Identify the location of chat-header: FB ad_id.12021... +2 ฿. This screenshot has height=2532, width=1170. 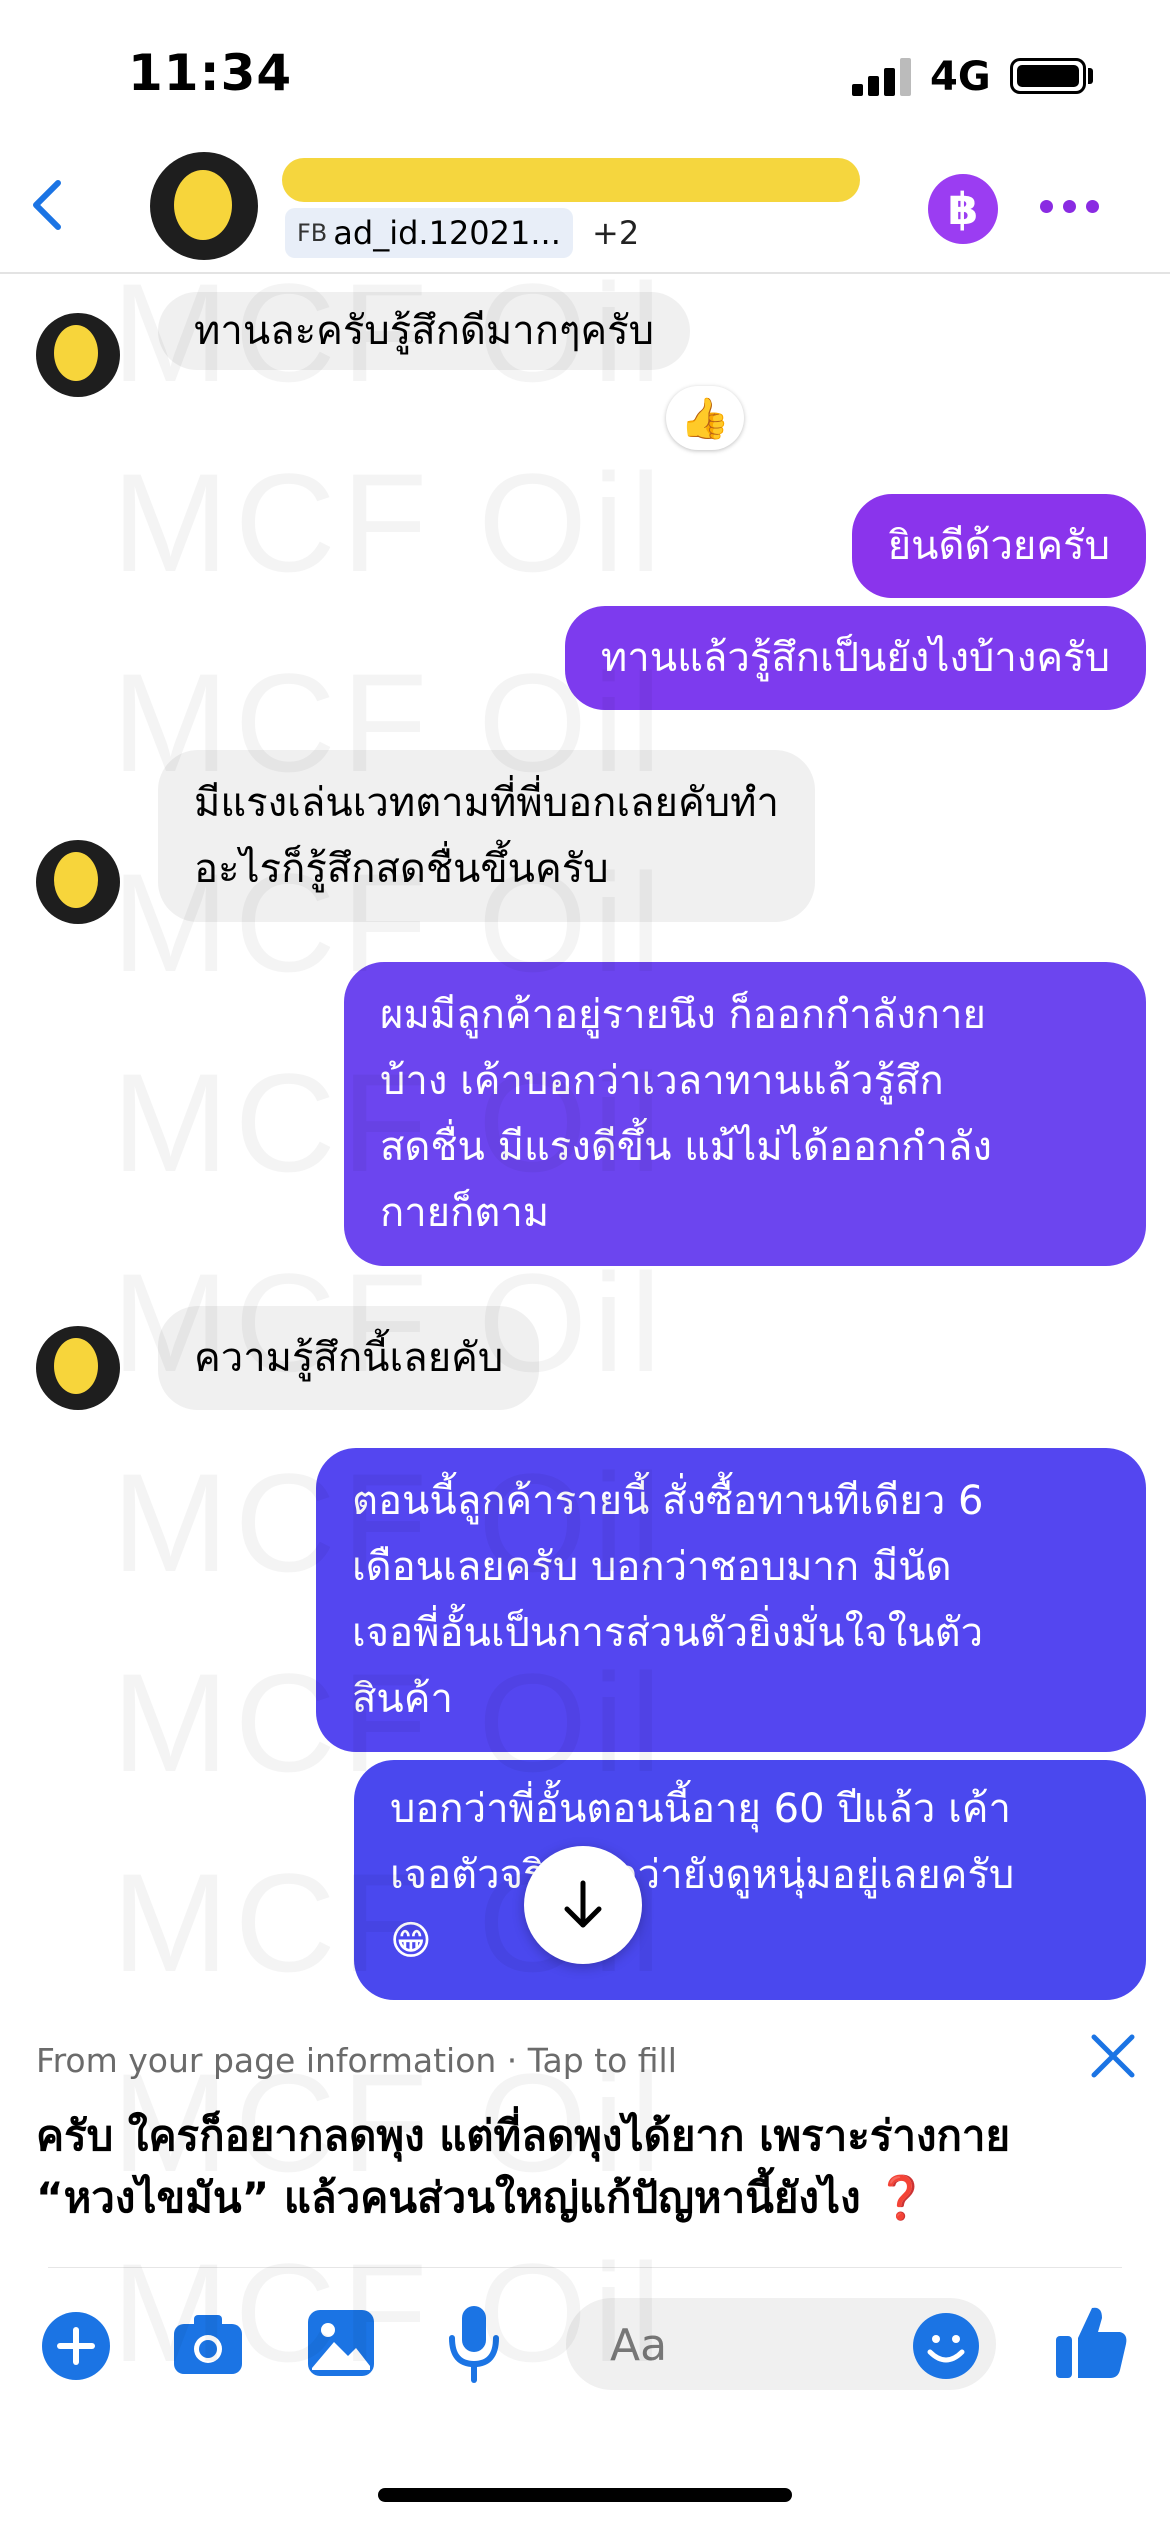
(585, 207).